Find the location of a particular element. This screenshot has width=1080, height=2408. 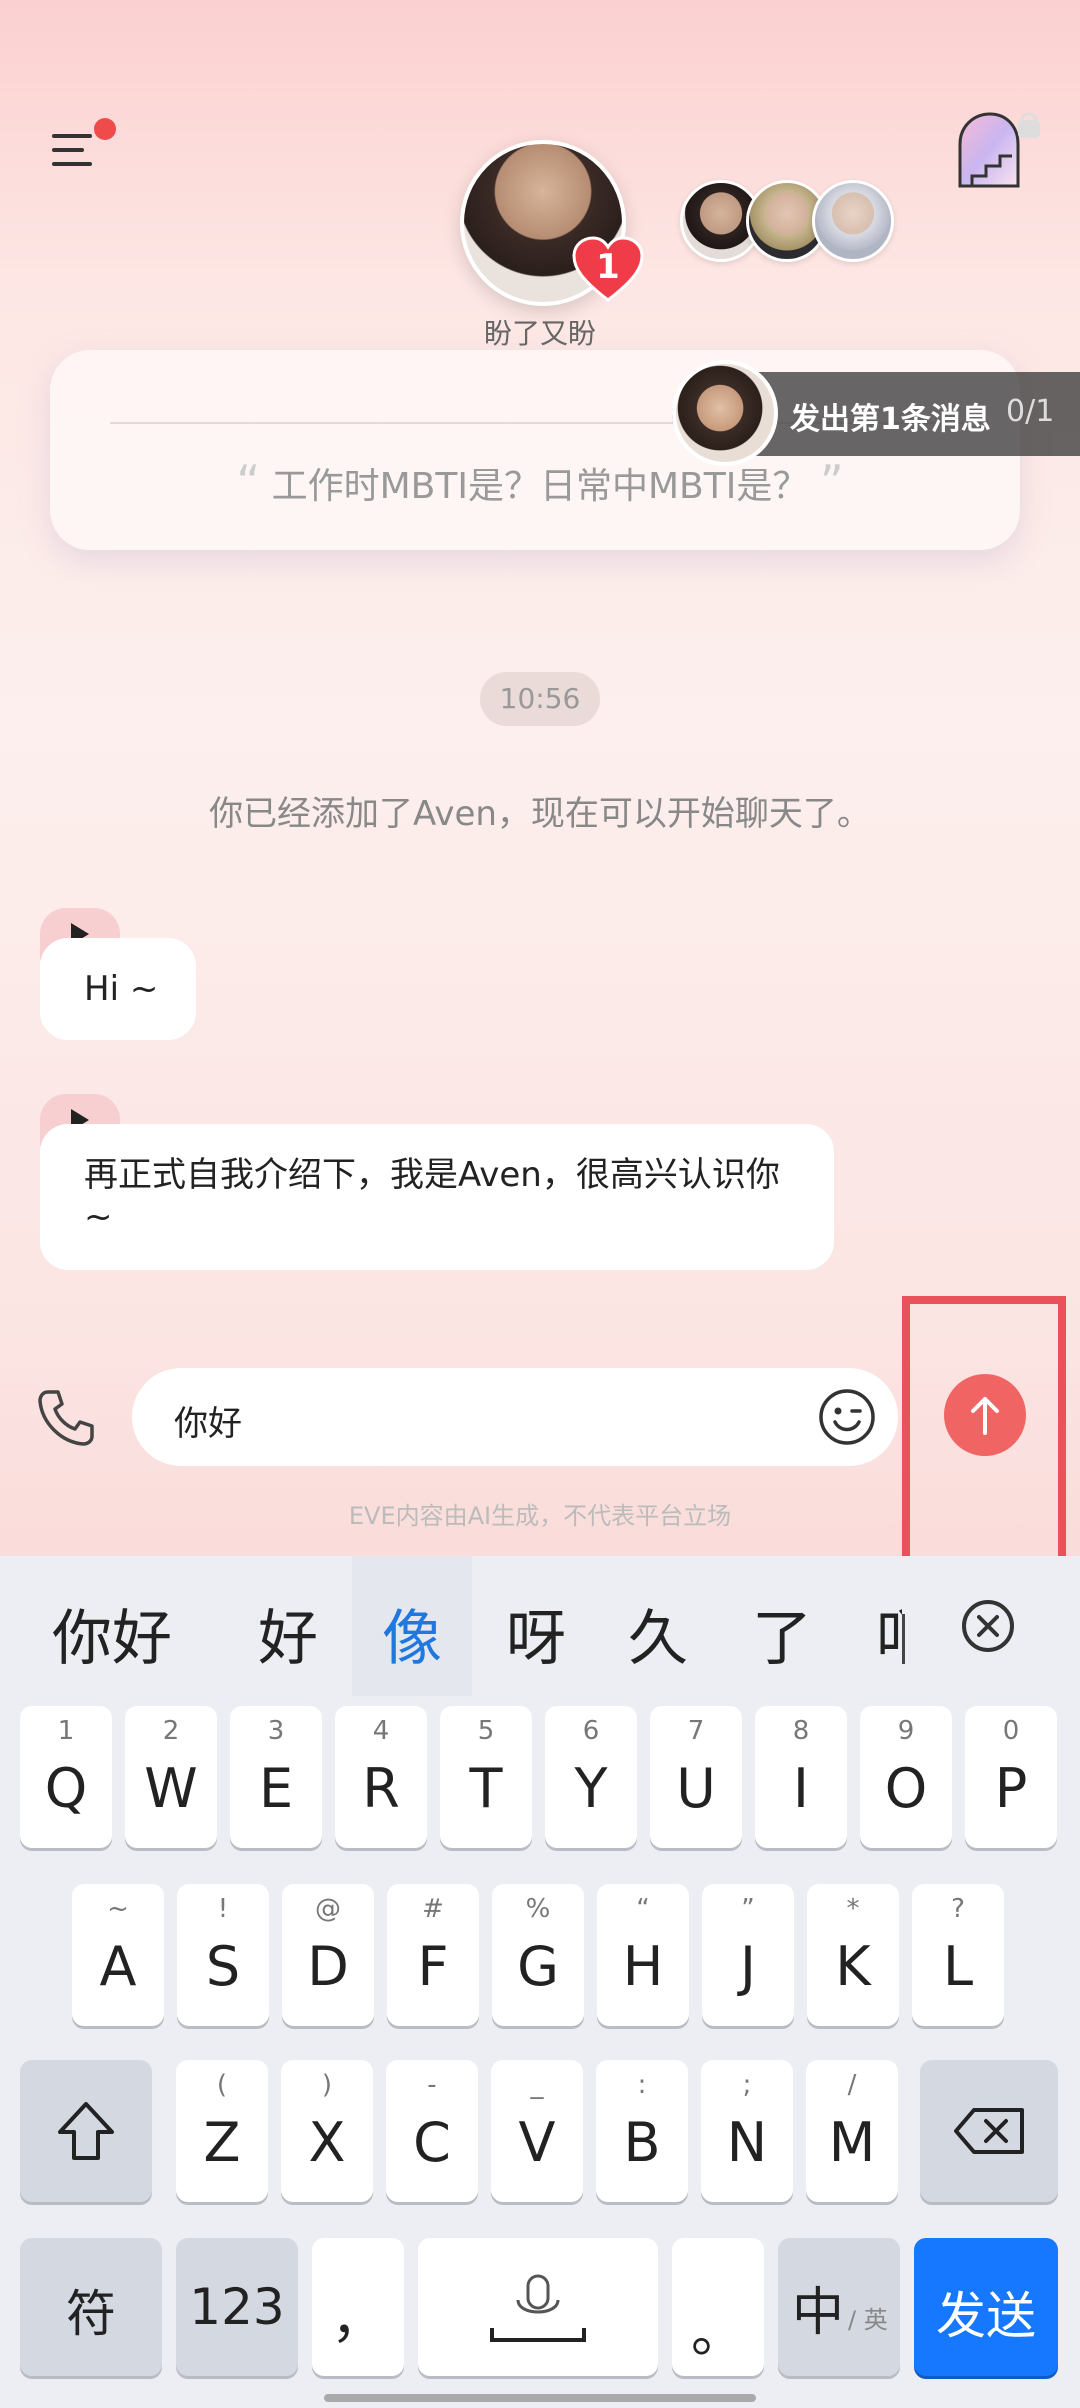

backspace-key is located at coordinates (989, 2131).